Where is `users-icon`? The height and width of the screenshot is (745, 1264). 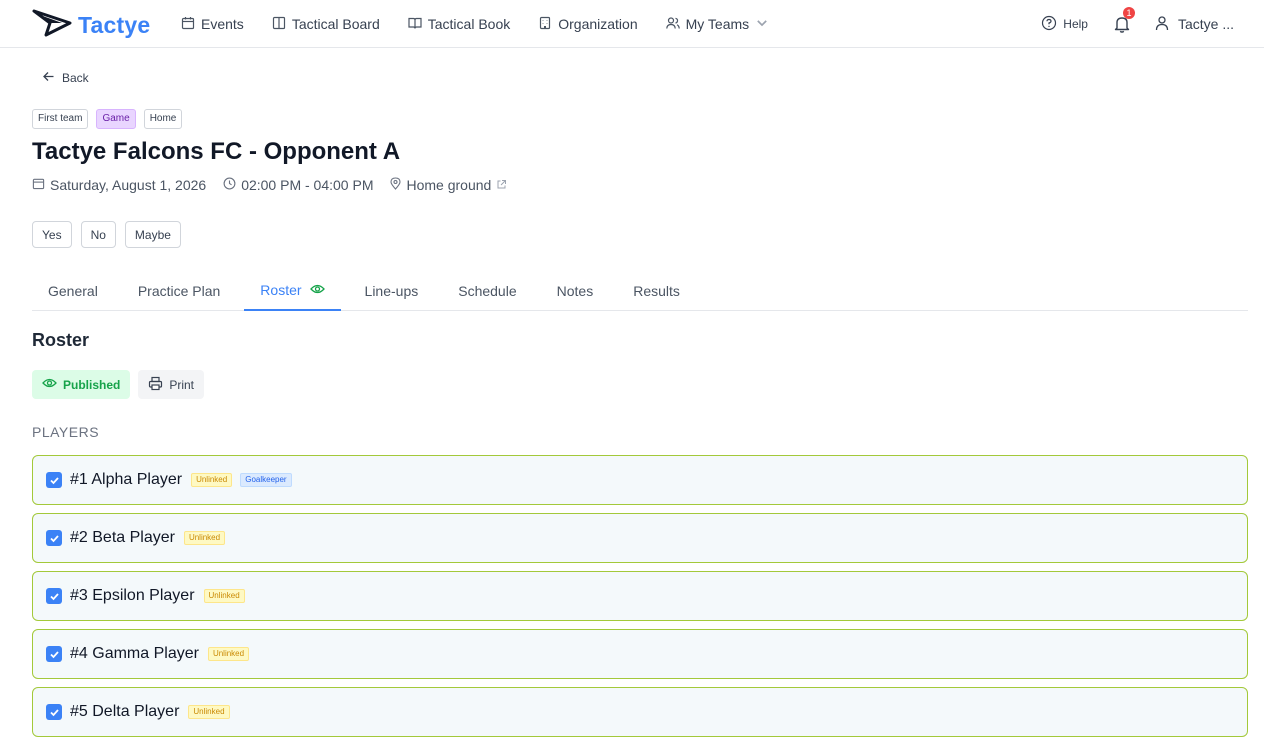
users-icon is located at coordinates (672, 24).